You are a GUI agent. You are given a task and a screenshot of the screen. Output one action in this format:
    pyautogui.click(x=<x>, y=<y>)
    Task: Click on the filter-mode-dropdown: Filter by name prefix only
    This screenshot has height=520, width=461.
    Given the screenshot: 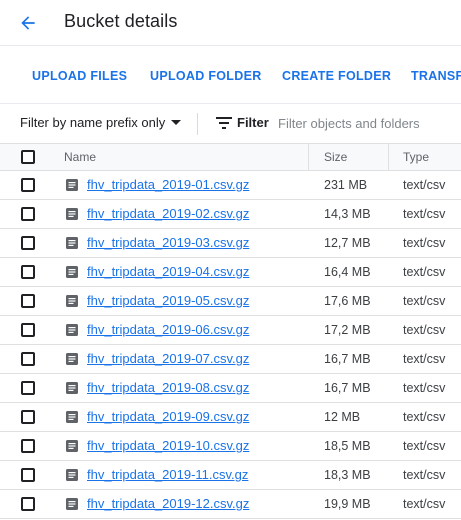 What is the action you would take?
    pyautogui.click(x=101, y=123)
    